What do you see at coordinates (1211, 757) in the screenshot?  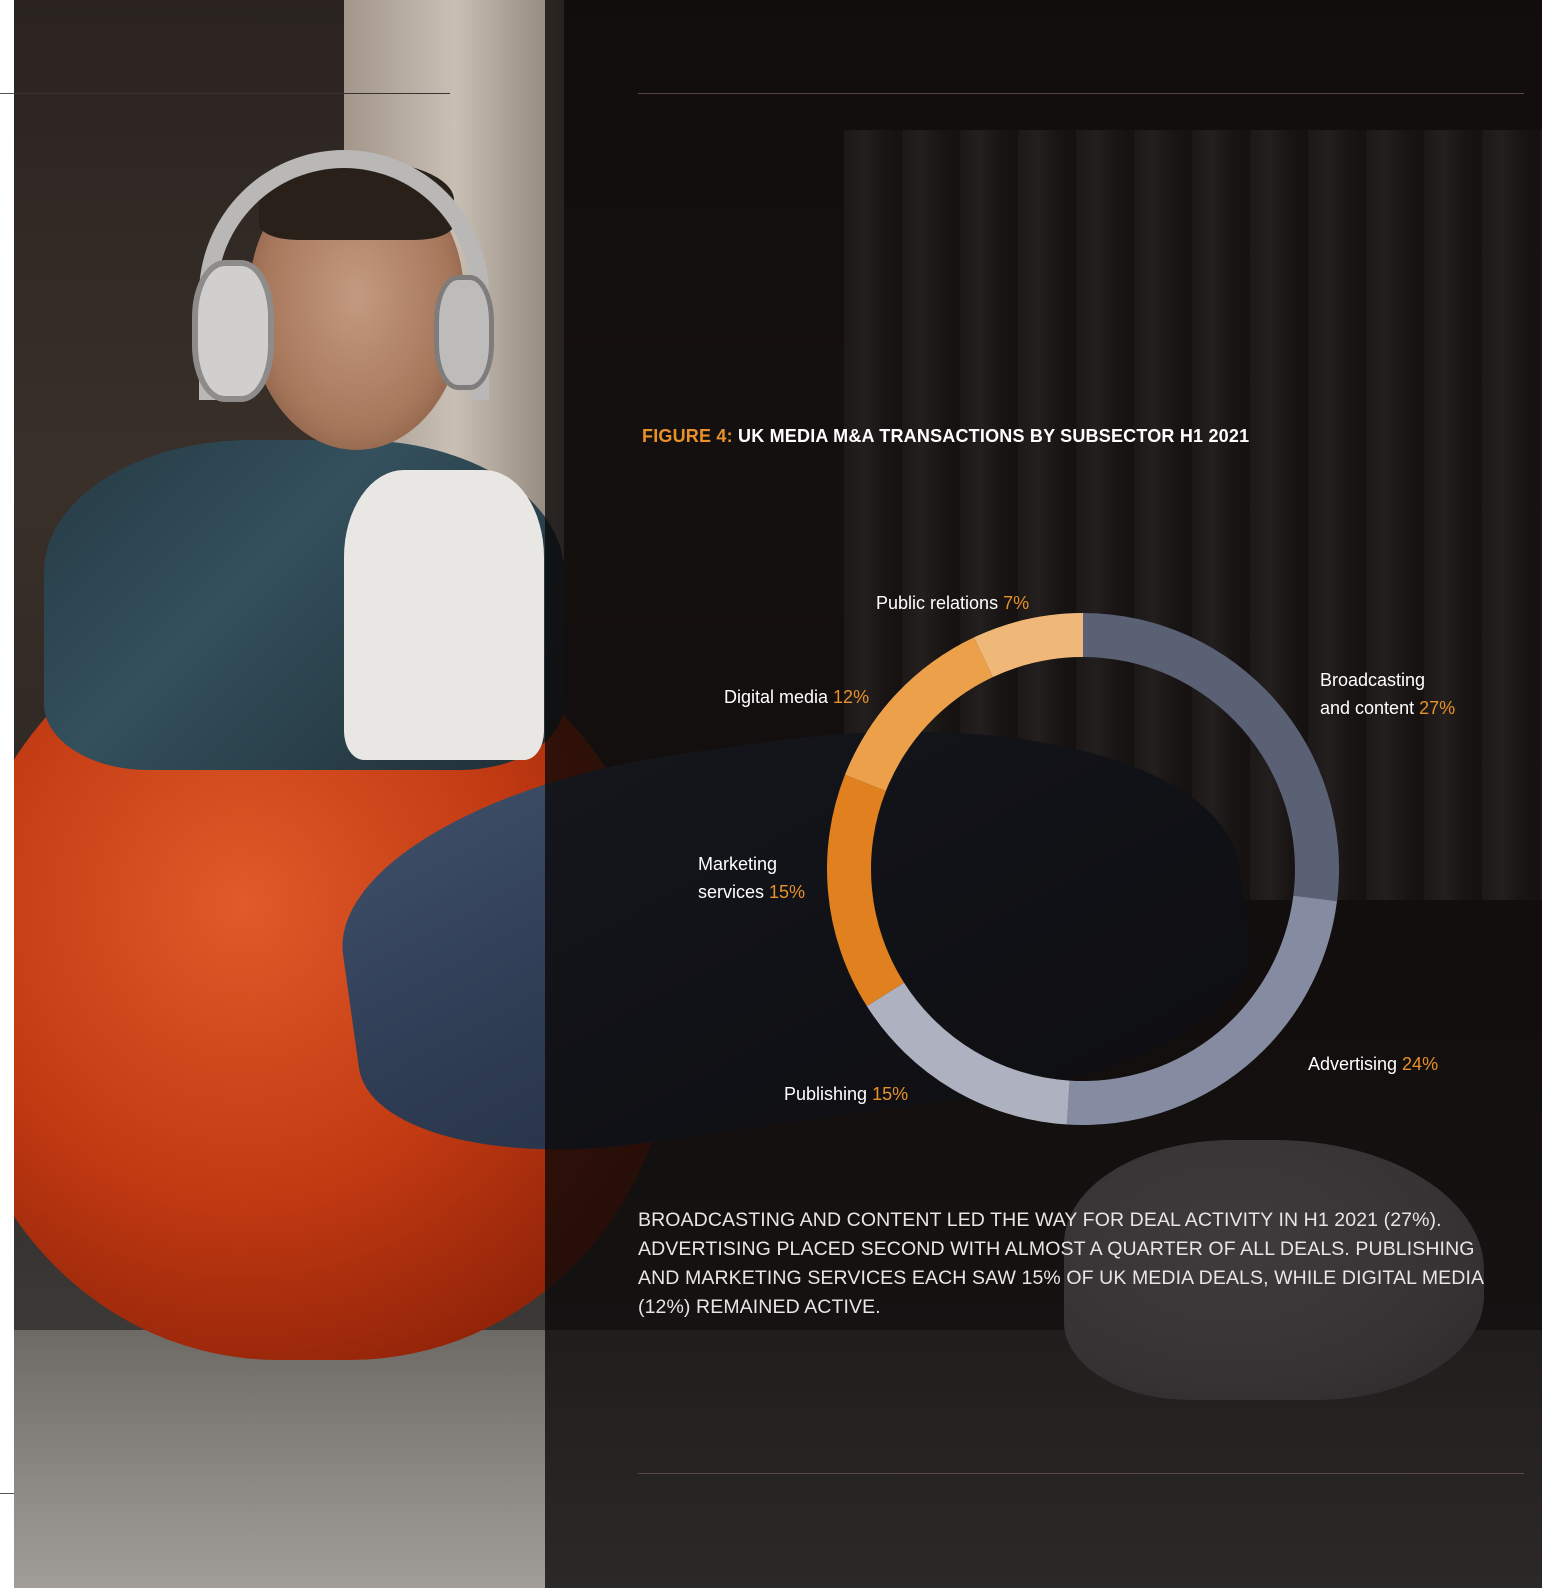 I see `donut-slice-broadcasting-and-content` at bounding box center [1211, 757].